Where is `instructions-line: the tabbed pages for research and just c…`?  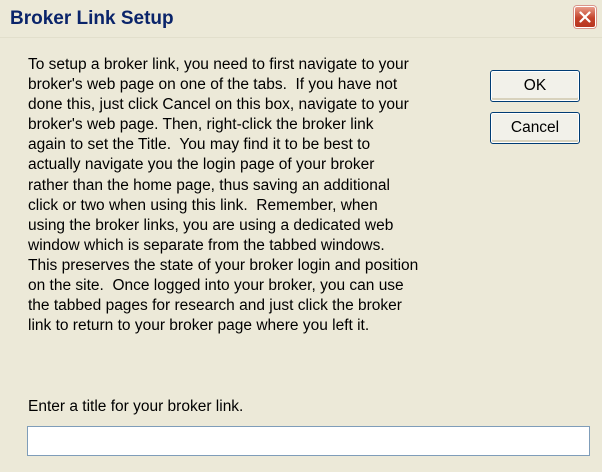
instructions-line: the tabbed pages for research and just c… is located at coordinates (215, 306).